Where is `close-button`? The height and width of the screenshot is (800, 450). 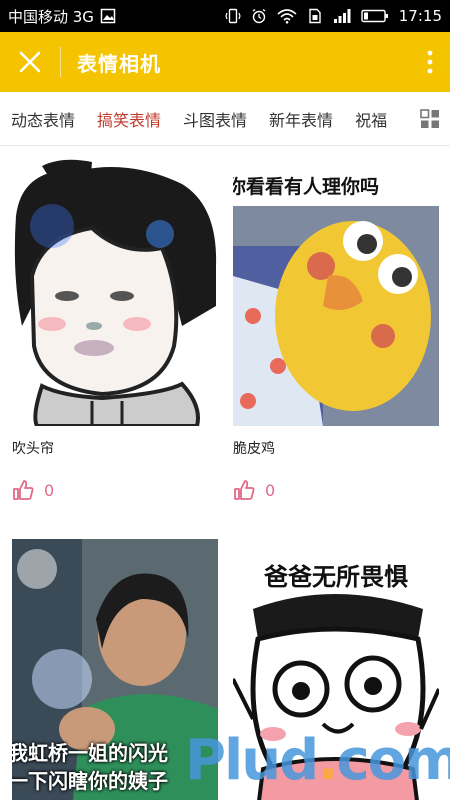
close-button is located at coordinates (30, 62).